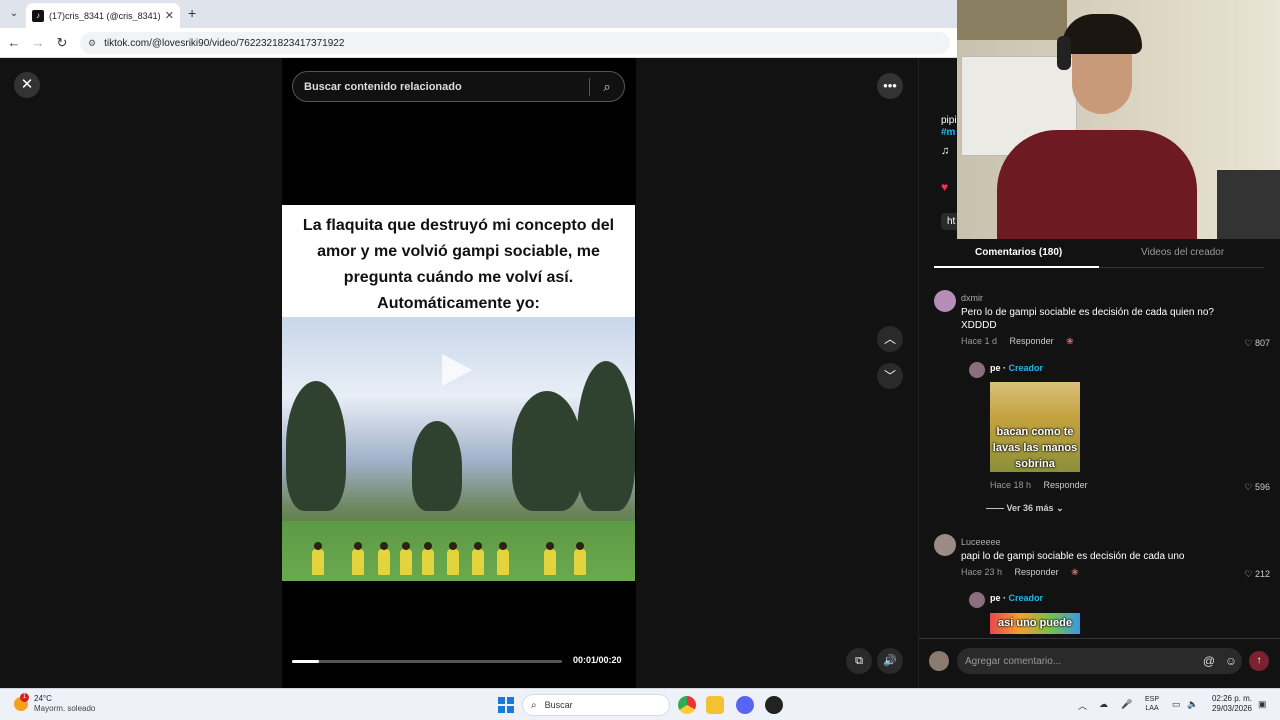 This screenshot has width=1280, height=720. I want to click on webcam-chair, so click(1248, 204).